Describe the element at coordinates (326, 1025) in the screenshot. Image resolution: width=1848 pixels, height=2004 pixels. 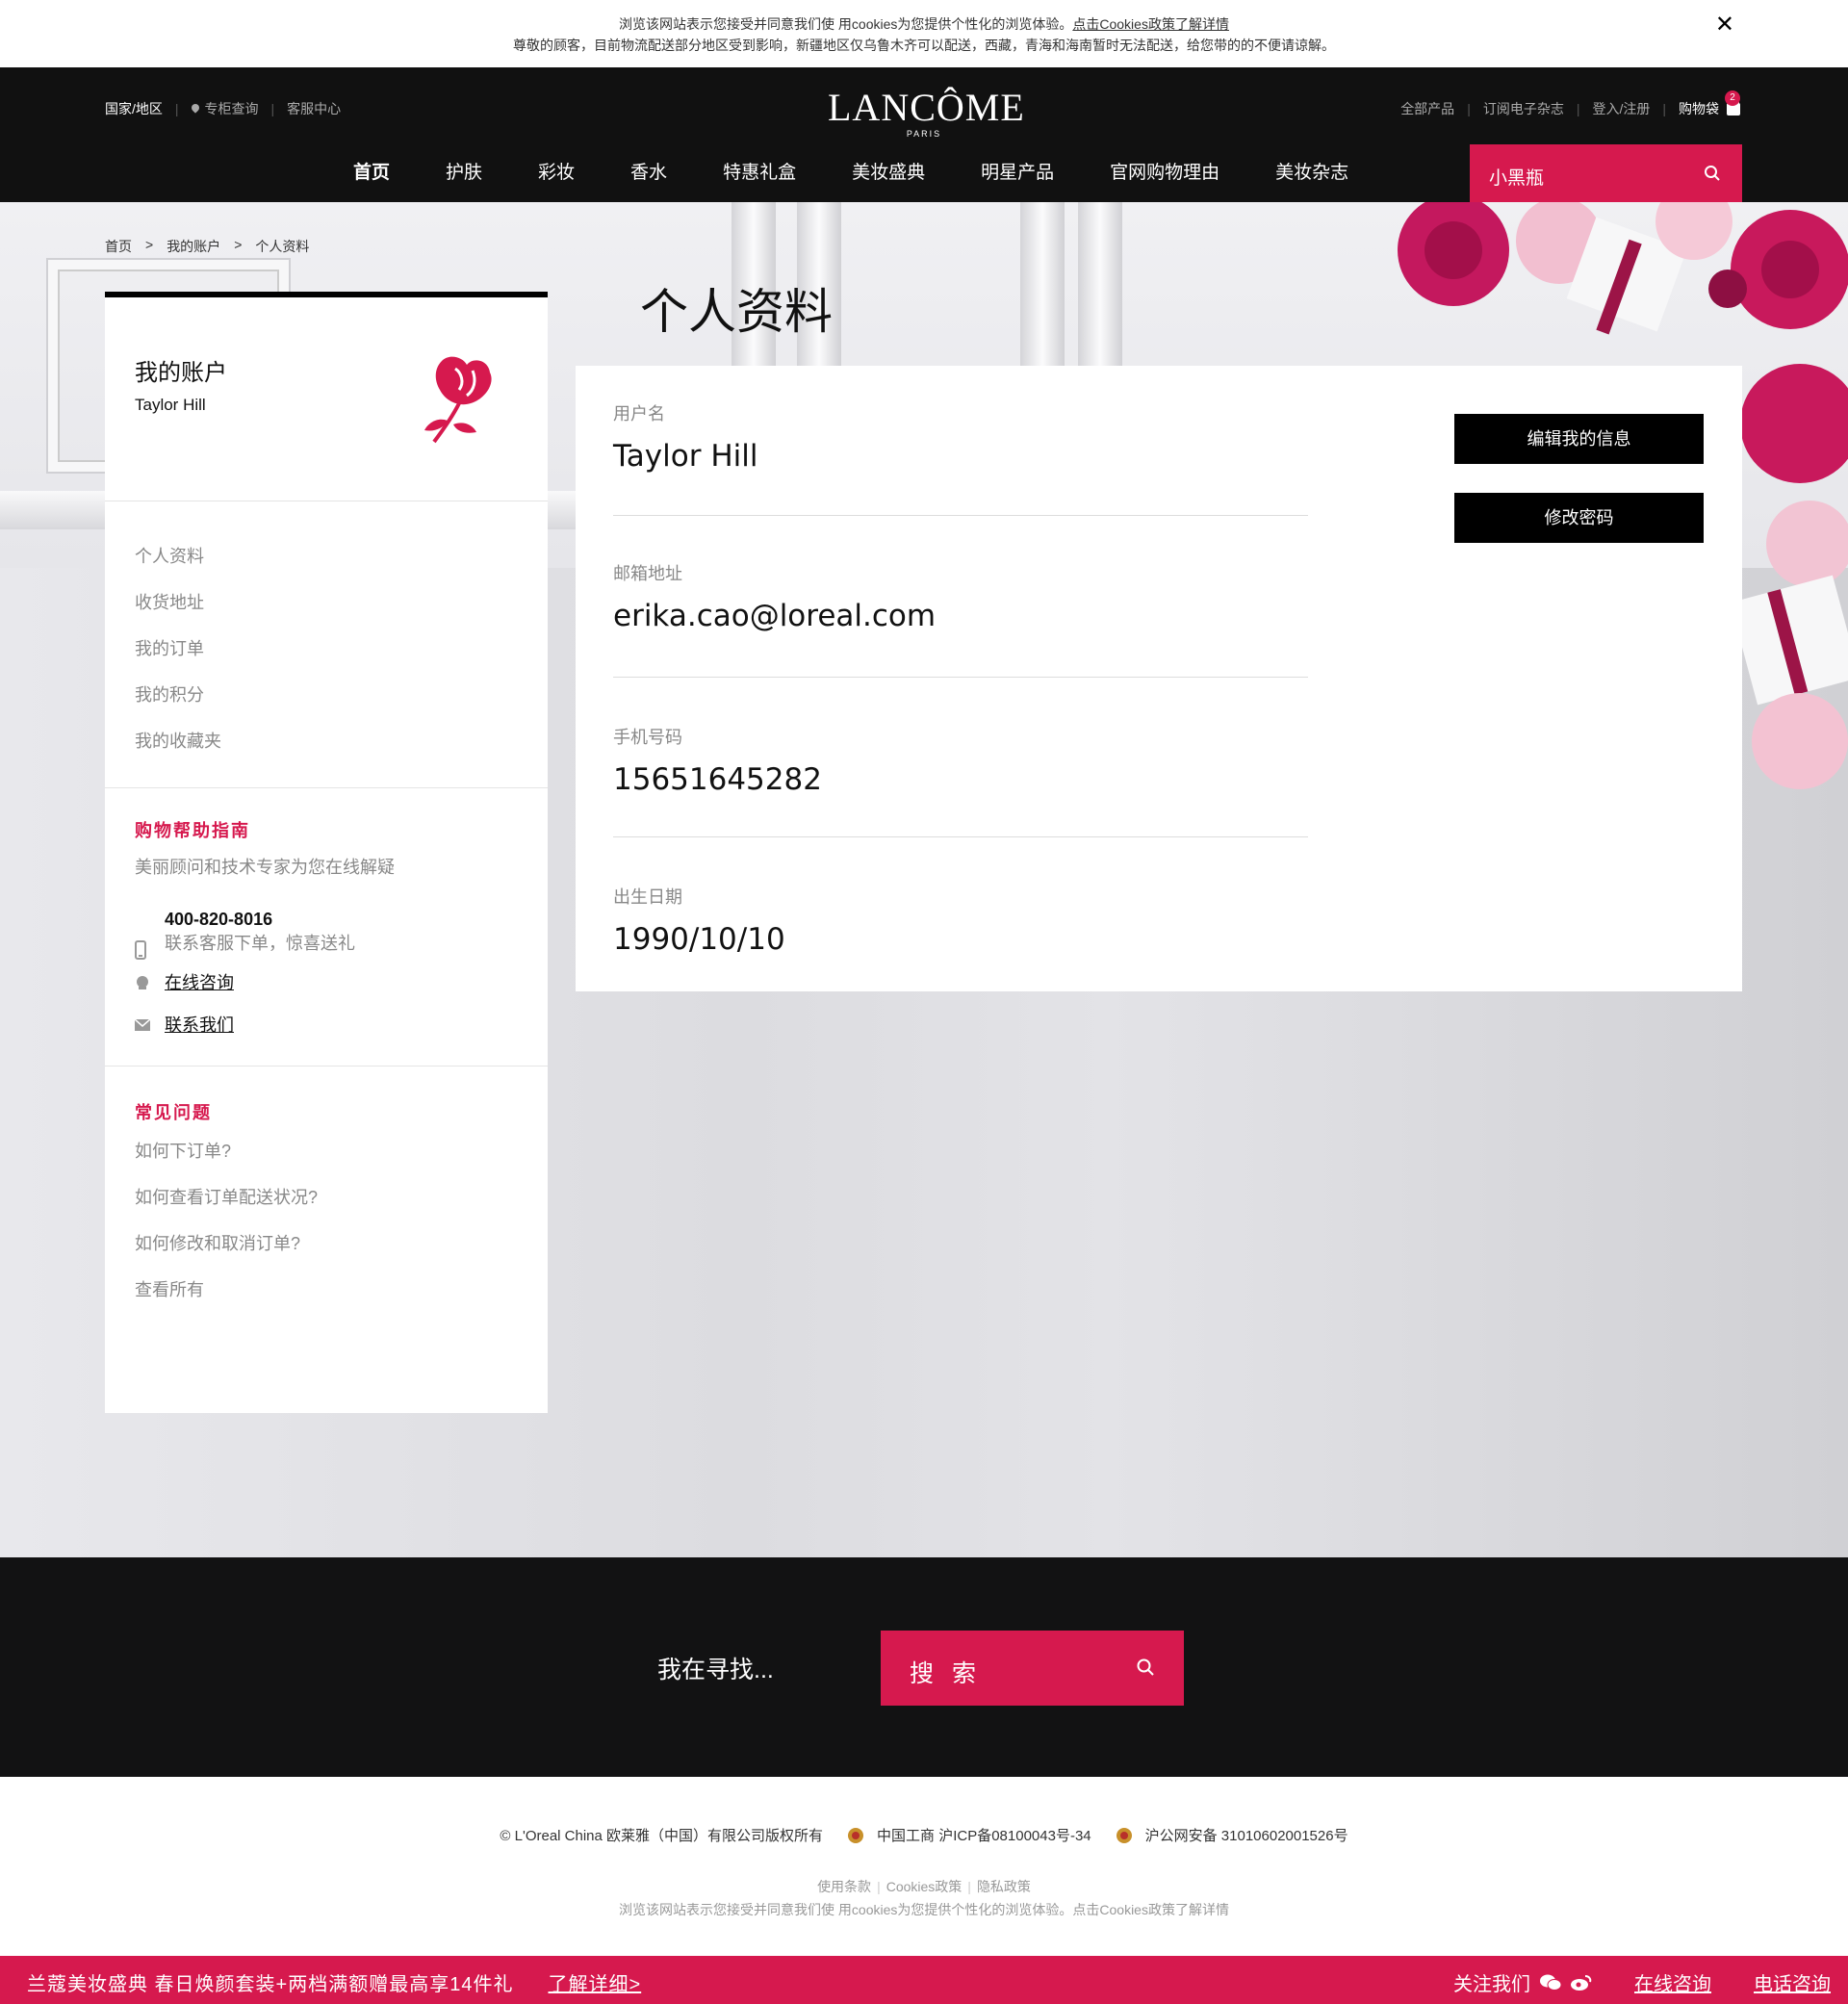
I see `contact-us-row: 联系我们` at that location.